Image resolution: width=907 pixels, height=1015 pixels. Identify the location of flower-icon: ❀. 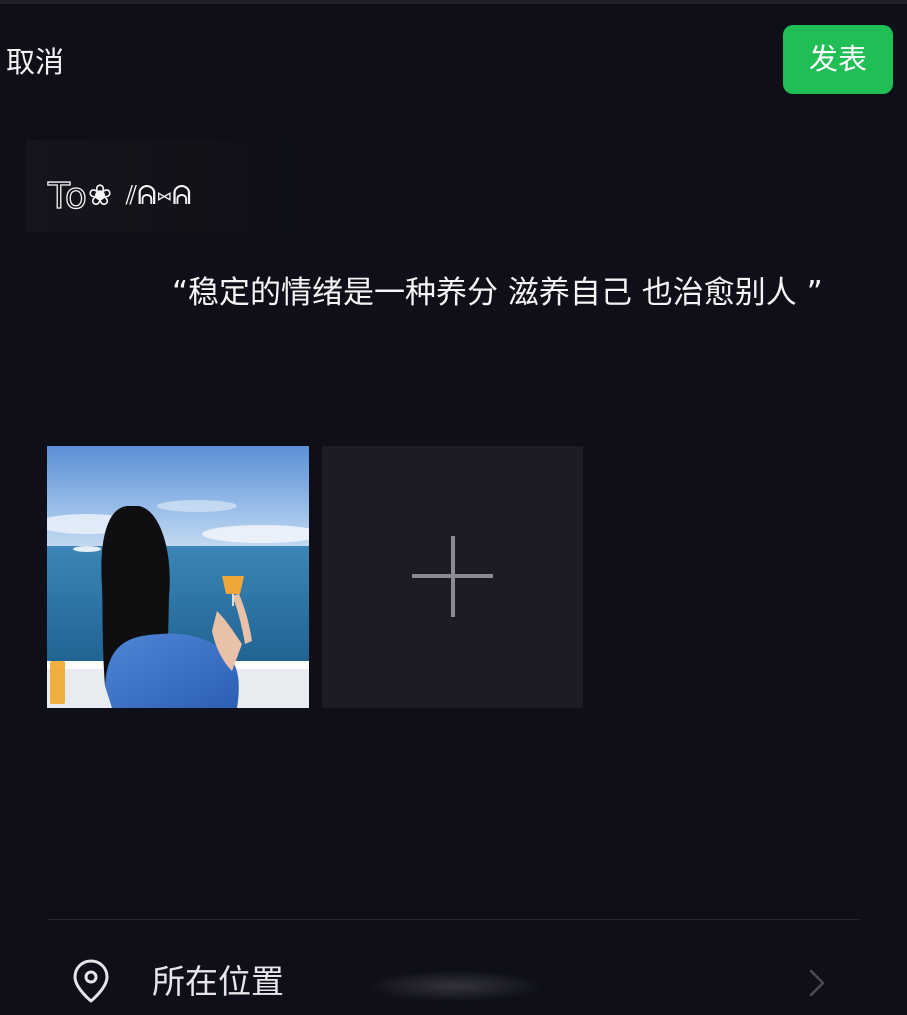
(100, 195).